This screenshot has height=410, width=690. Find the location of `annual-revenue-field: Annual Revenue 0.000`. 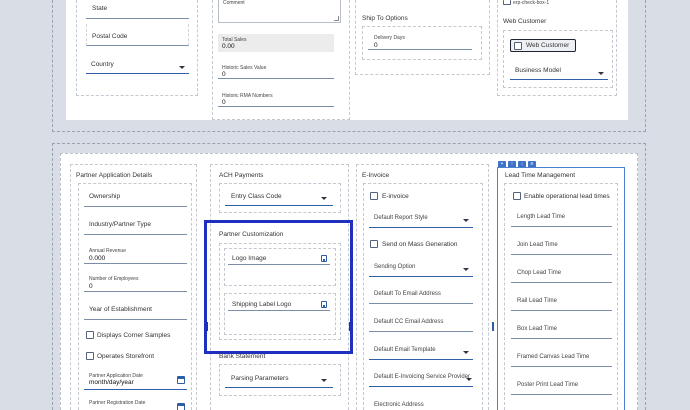

annual-revenue-field: Annual Revenue 0.000 is located at coordinates (135, 254).